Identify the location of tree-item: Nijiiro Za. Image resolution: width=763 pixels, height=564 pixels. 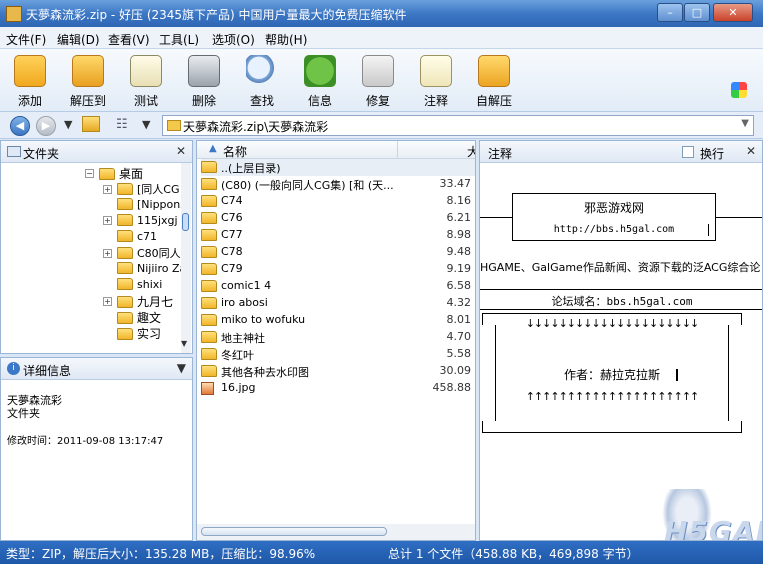
(149, 269).